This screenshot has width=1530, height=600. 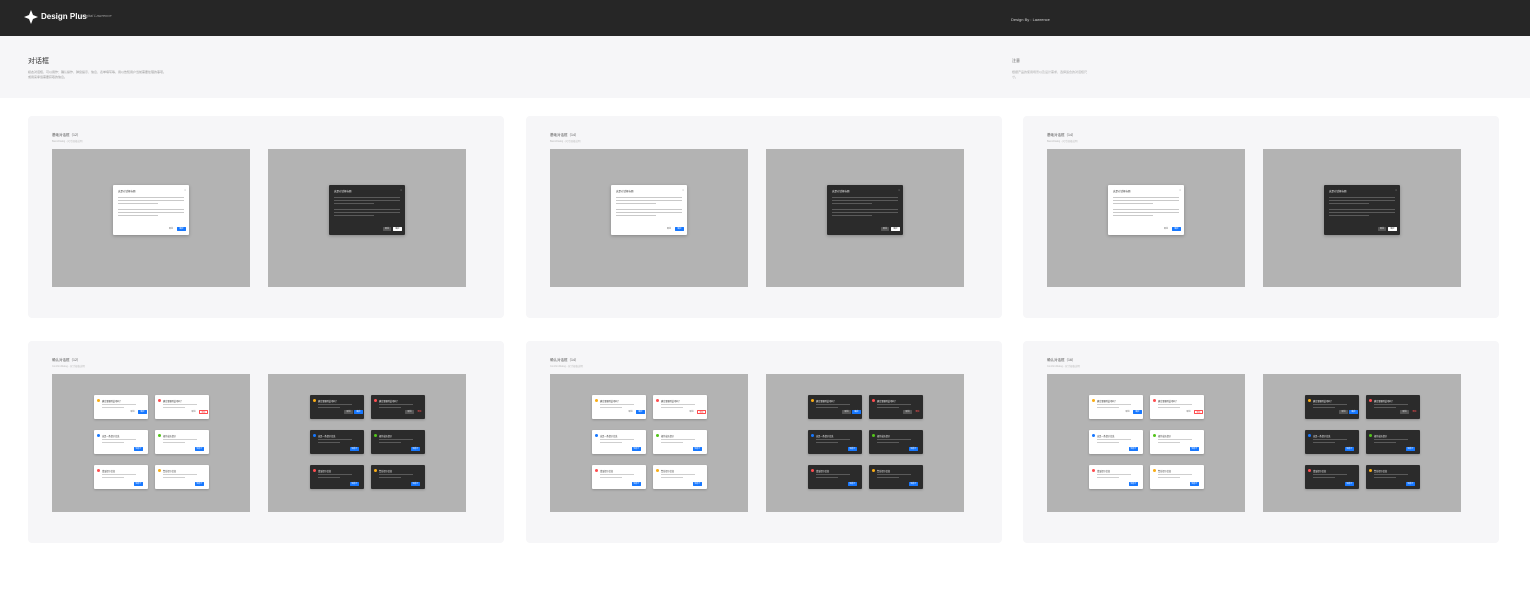 I want to click on confirm-title: 错误提示信息, so click(x=325, y=472).